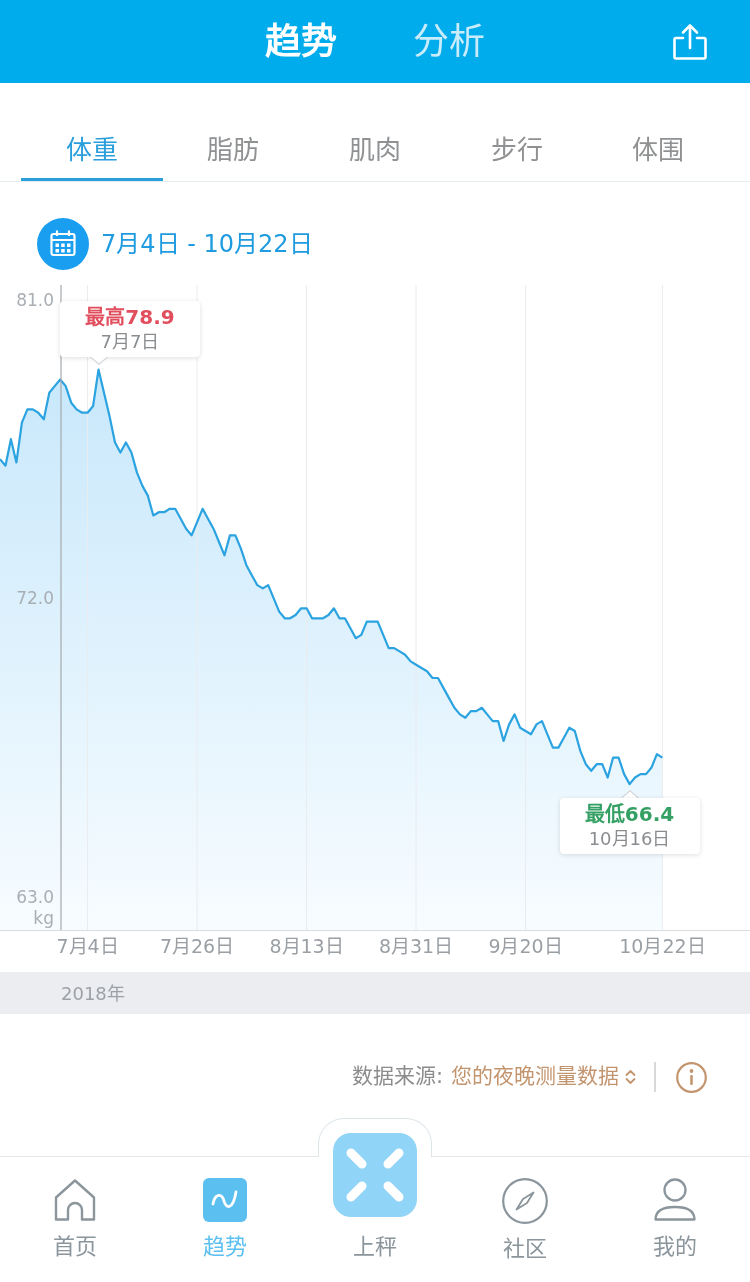  Describe the element at coordinates (175, 244) in the screenshot. I see `date-range-button: 7月4日 - 10月22日` at that location.